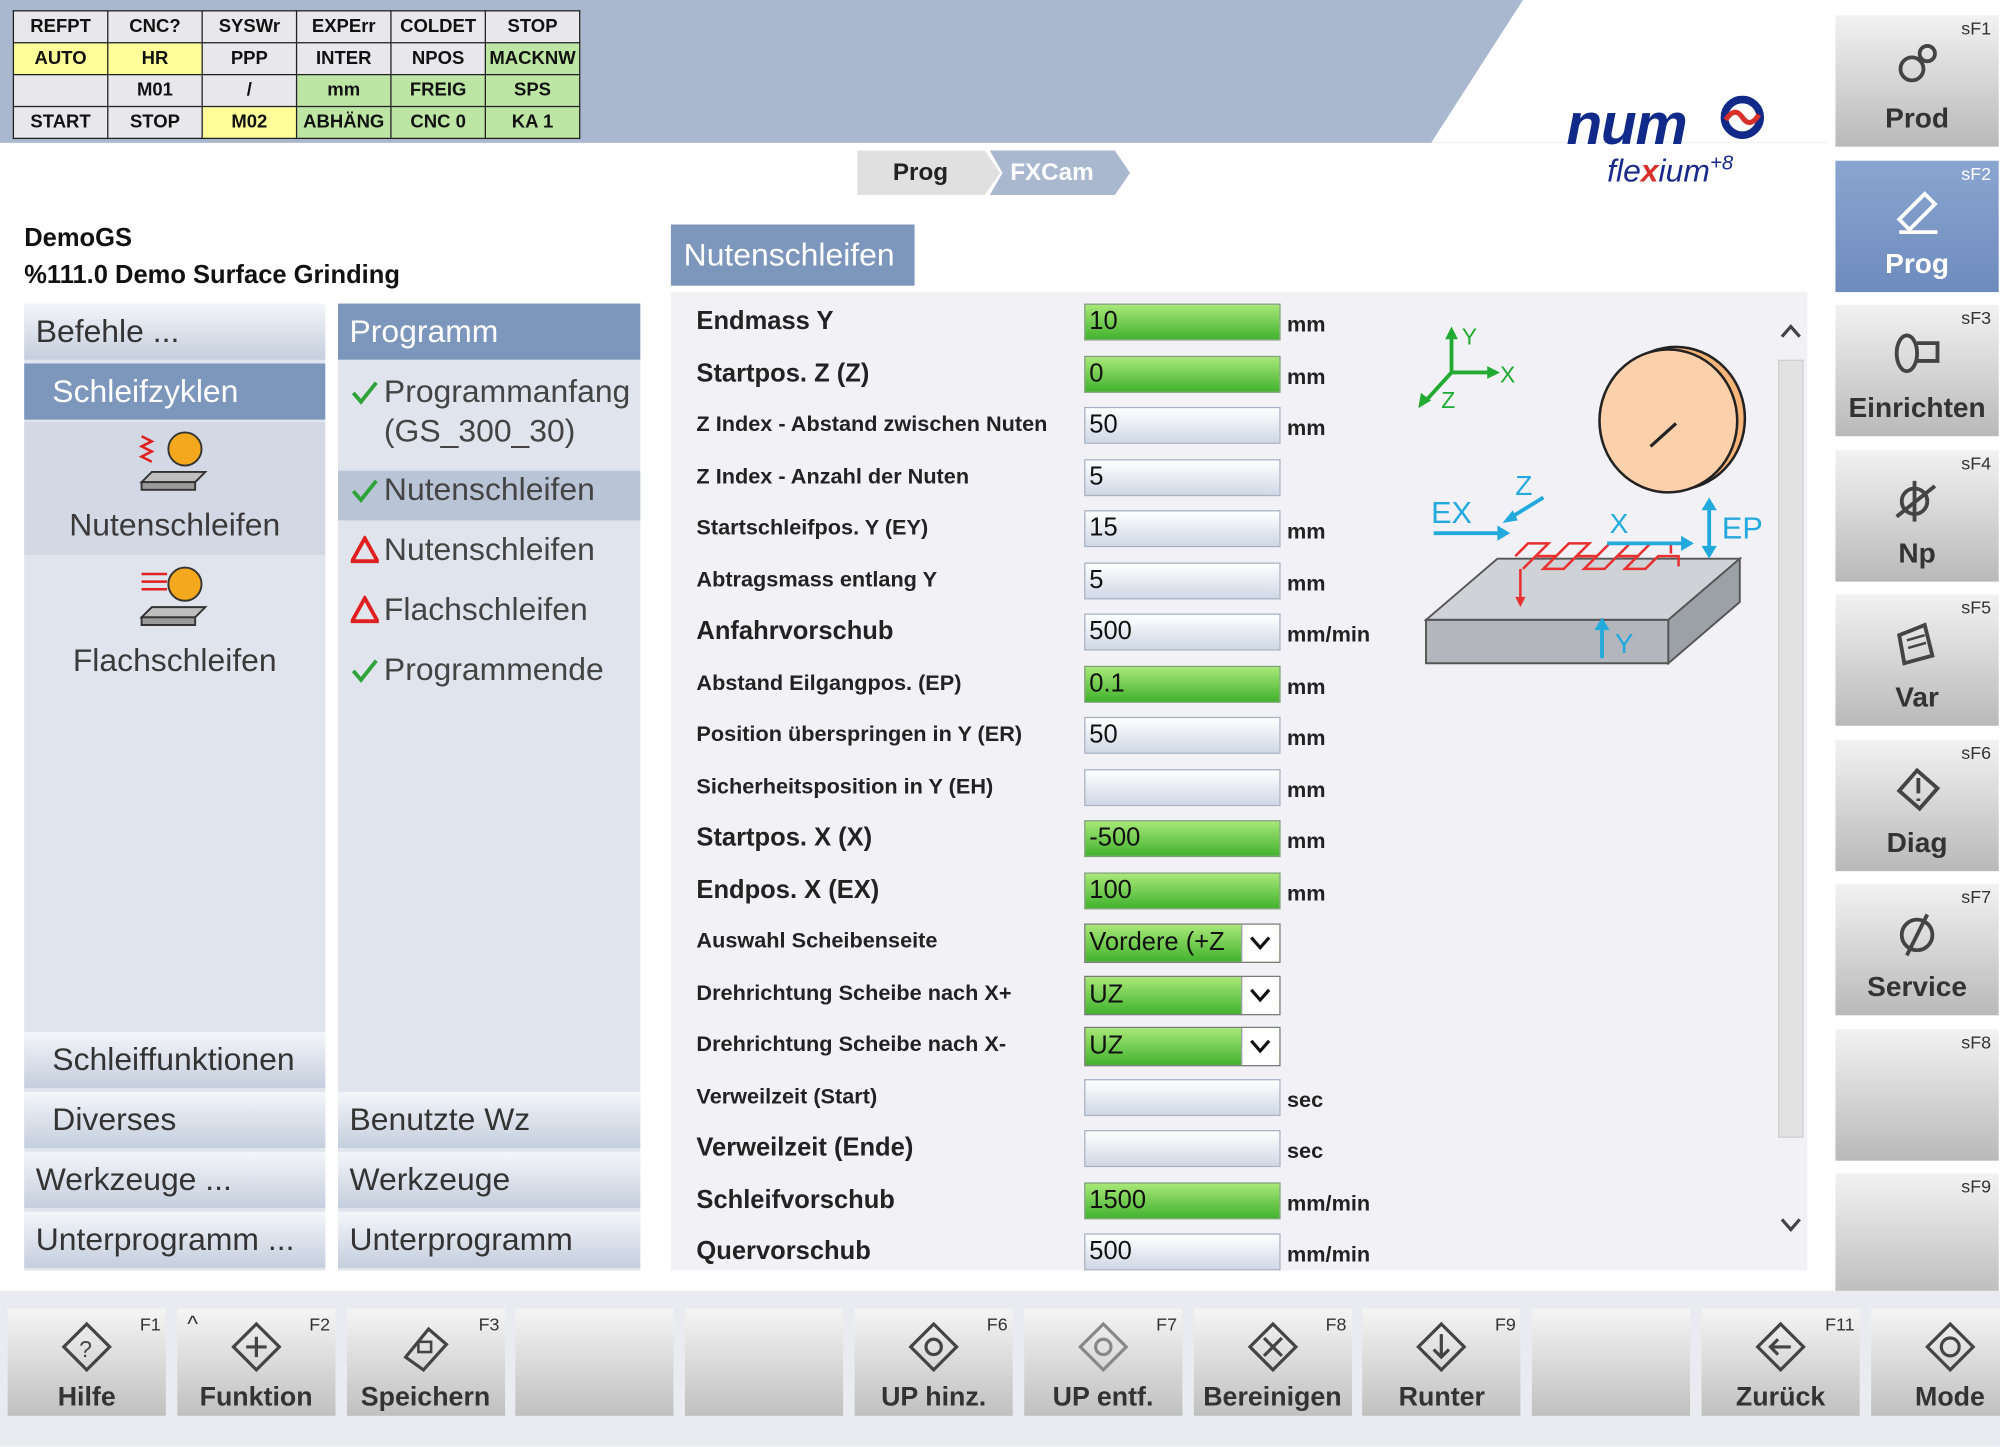 Image resolution: width=2000 pixels, height=1447 pixels. I want to click on program-step: Programmanfang (GS_300_30), so click(489, 416).